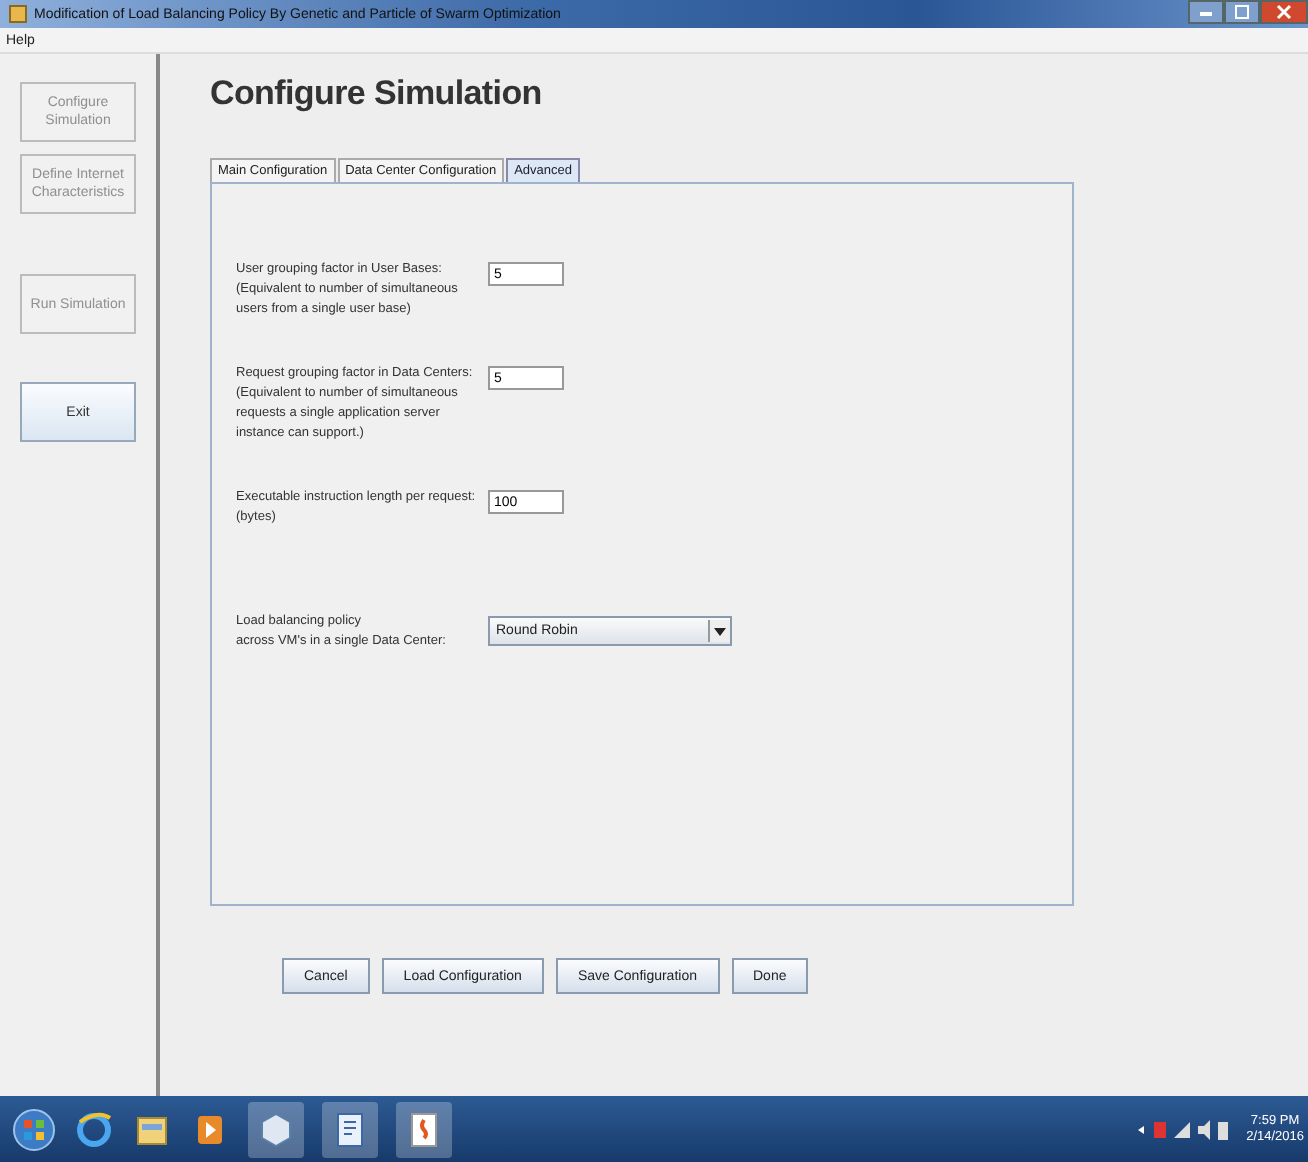 The image size is (1308, 1162). I want to click on start-button, so click(34, 1129).